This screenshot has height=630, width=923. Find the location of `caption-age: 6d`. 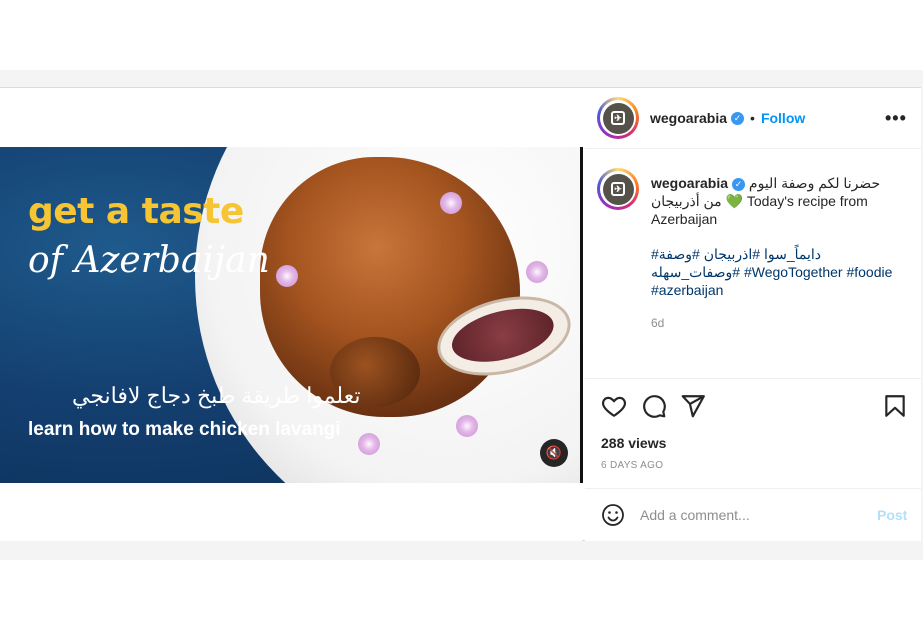

caption-age: 6d is located at coordinates (657, 323).